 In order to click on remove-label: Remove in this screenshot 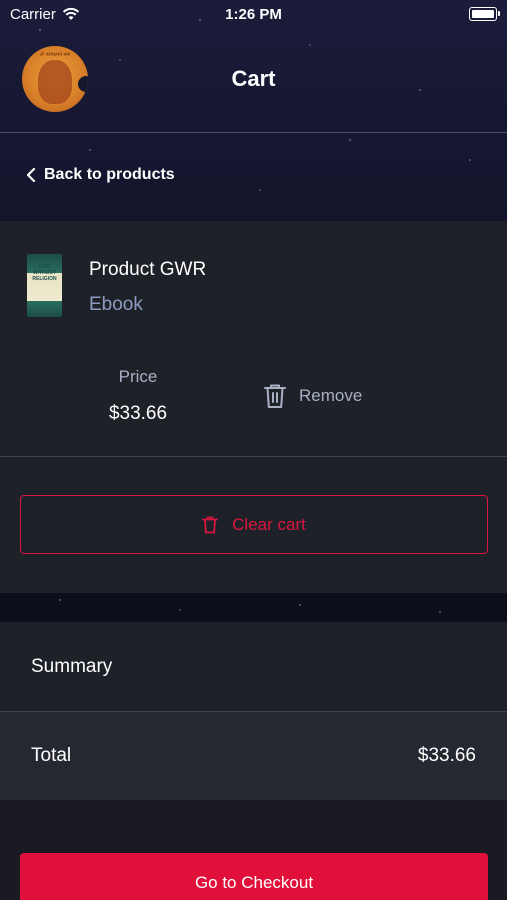, I will do `click(331, 395)`.